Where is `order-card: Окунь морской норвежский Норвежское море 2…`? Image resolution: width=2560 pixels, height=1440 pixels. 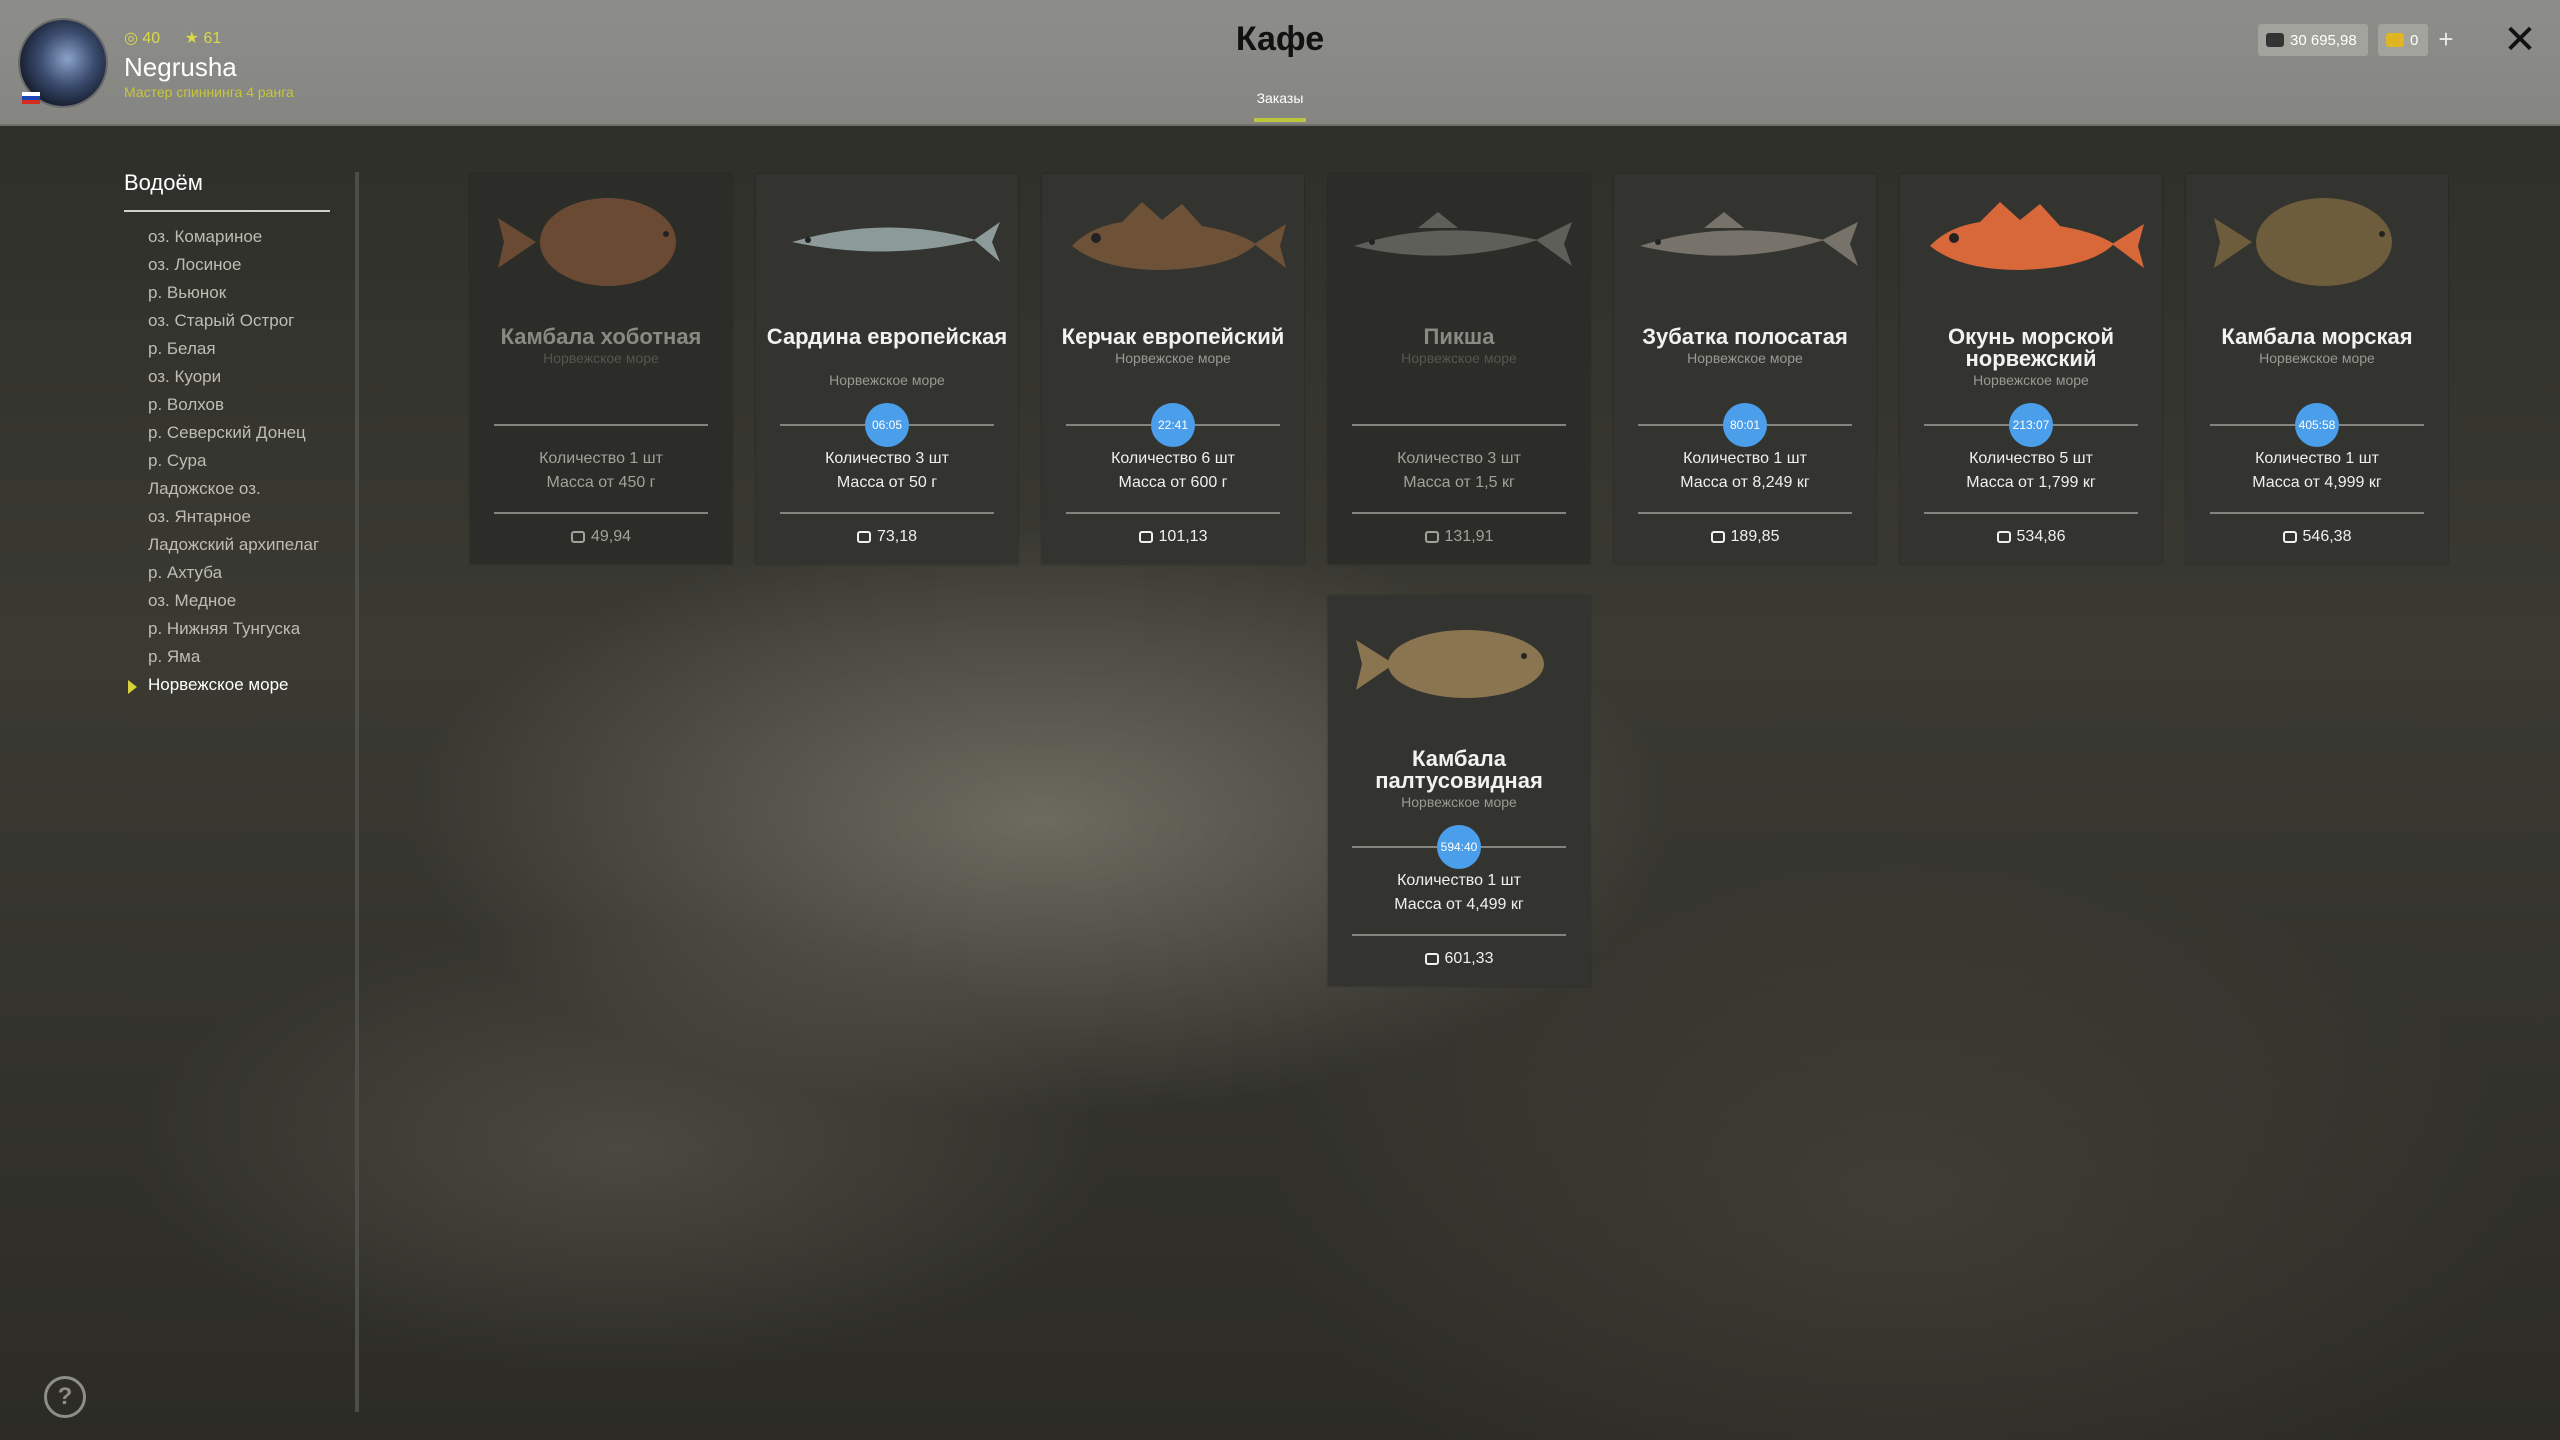 order-card: Окунь морской норвежский Норвежское море 2… is located at coordinates (2031, 369).